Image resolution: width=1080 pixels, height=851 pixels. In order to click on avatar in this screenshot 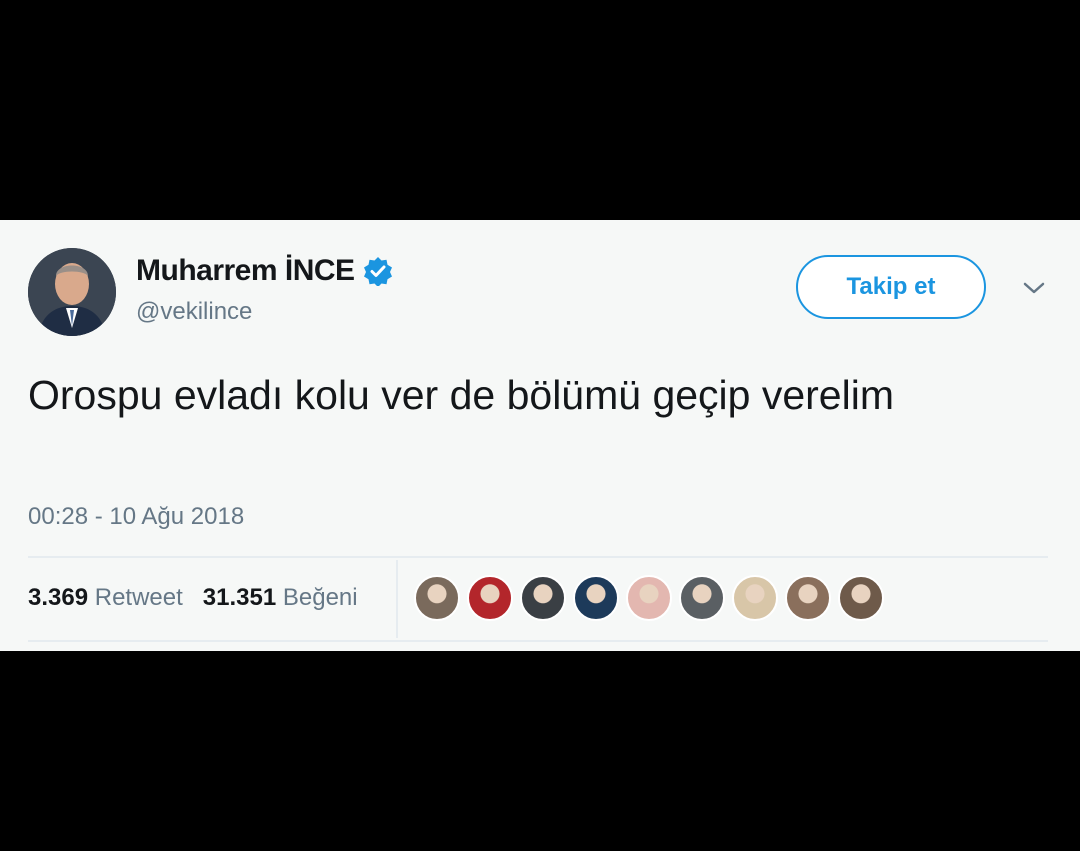, I will do `click(72, 292)`.